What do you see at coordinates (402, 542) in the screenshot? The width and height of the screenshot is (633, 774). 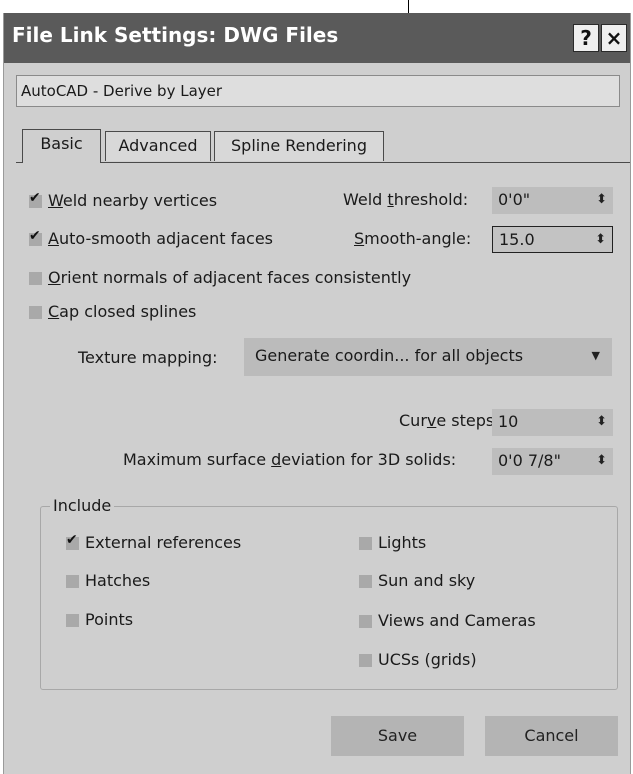 I see `lights-label: Lights` at bounding box center [402, 542].